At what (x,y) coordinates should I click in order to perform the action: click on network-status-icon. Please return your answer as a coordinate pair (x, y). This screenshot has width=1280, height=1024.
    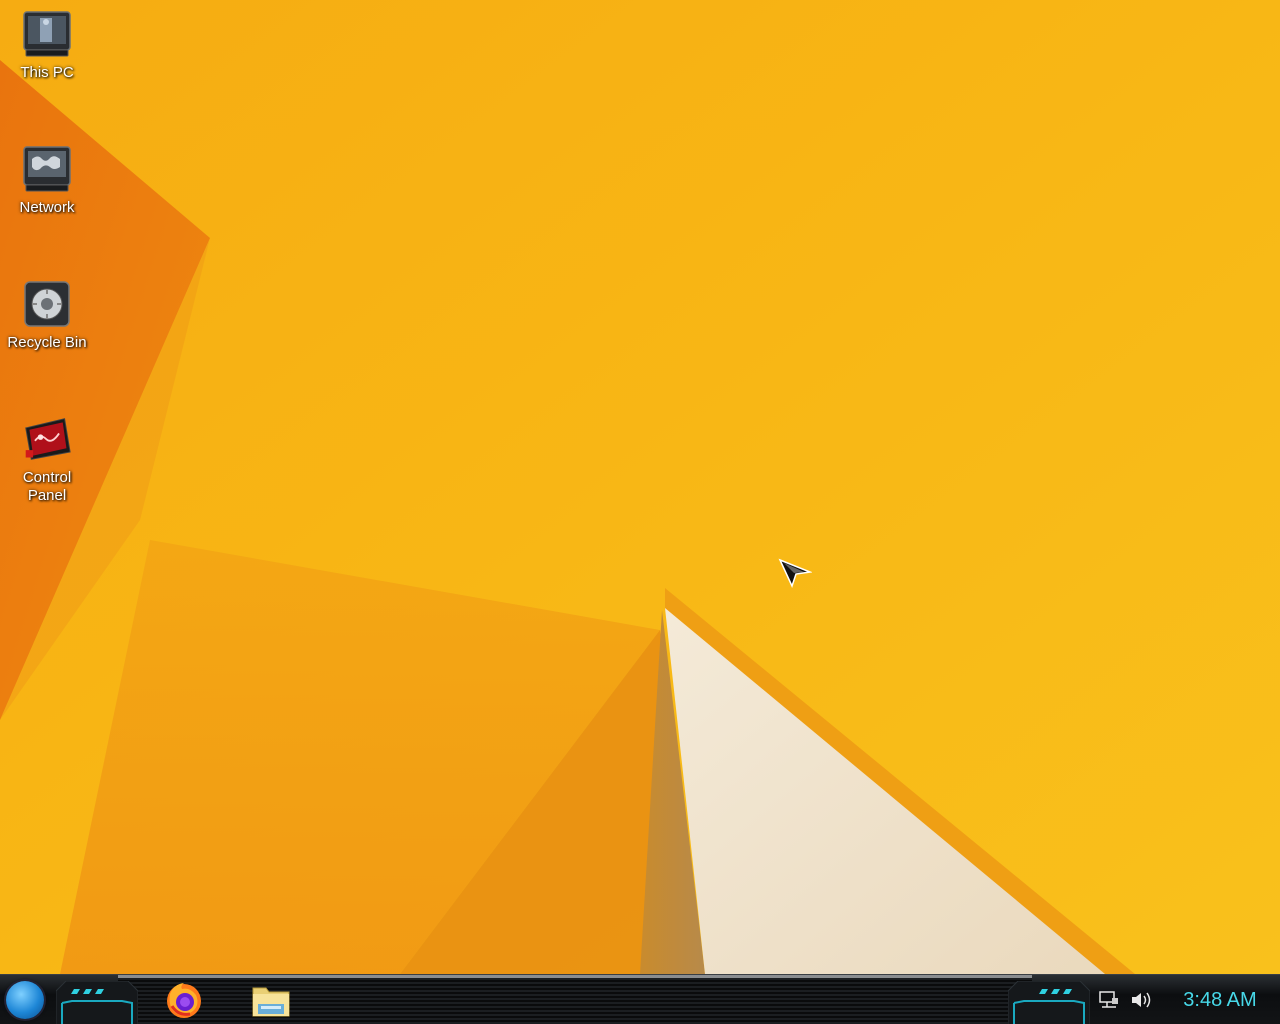
    Looking at the image, I should click on (1109, 1000).